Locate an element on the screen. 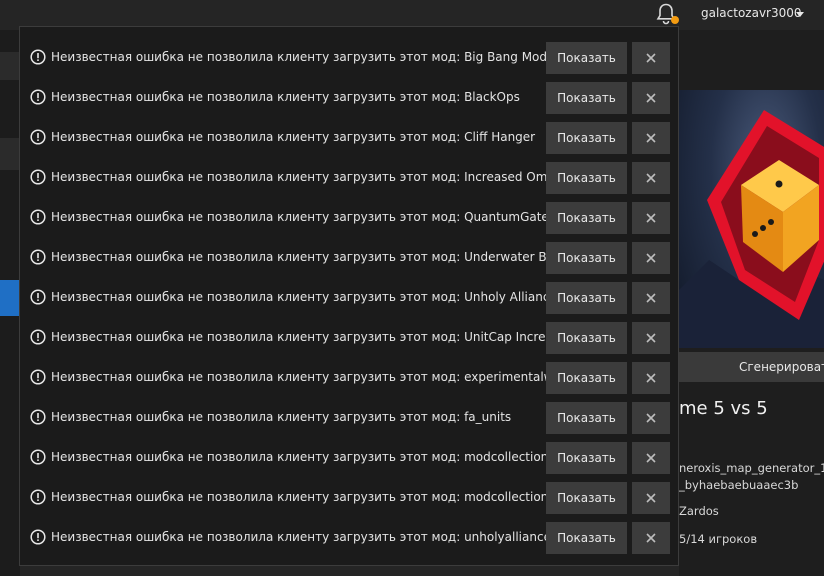 The width and height of the screenshot is (824, 576). map-preview-image is located at coordinates (751, 219).